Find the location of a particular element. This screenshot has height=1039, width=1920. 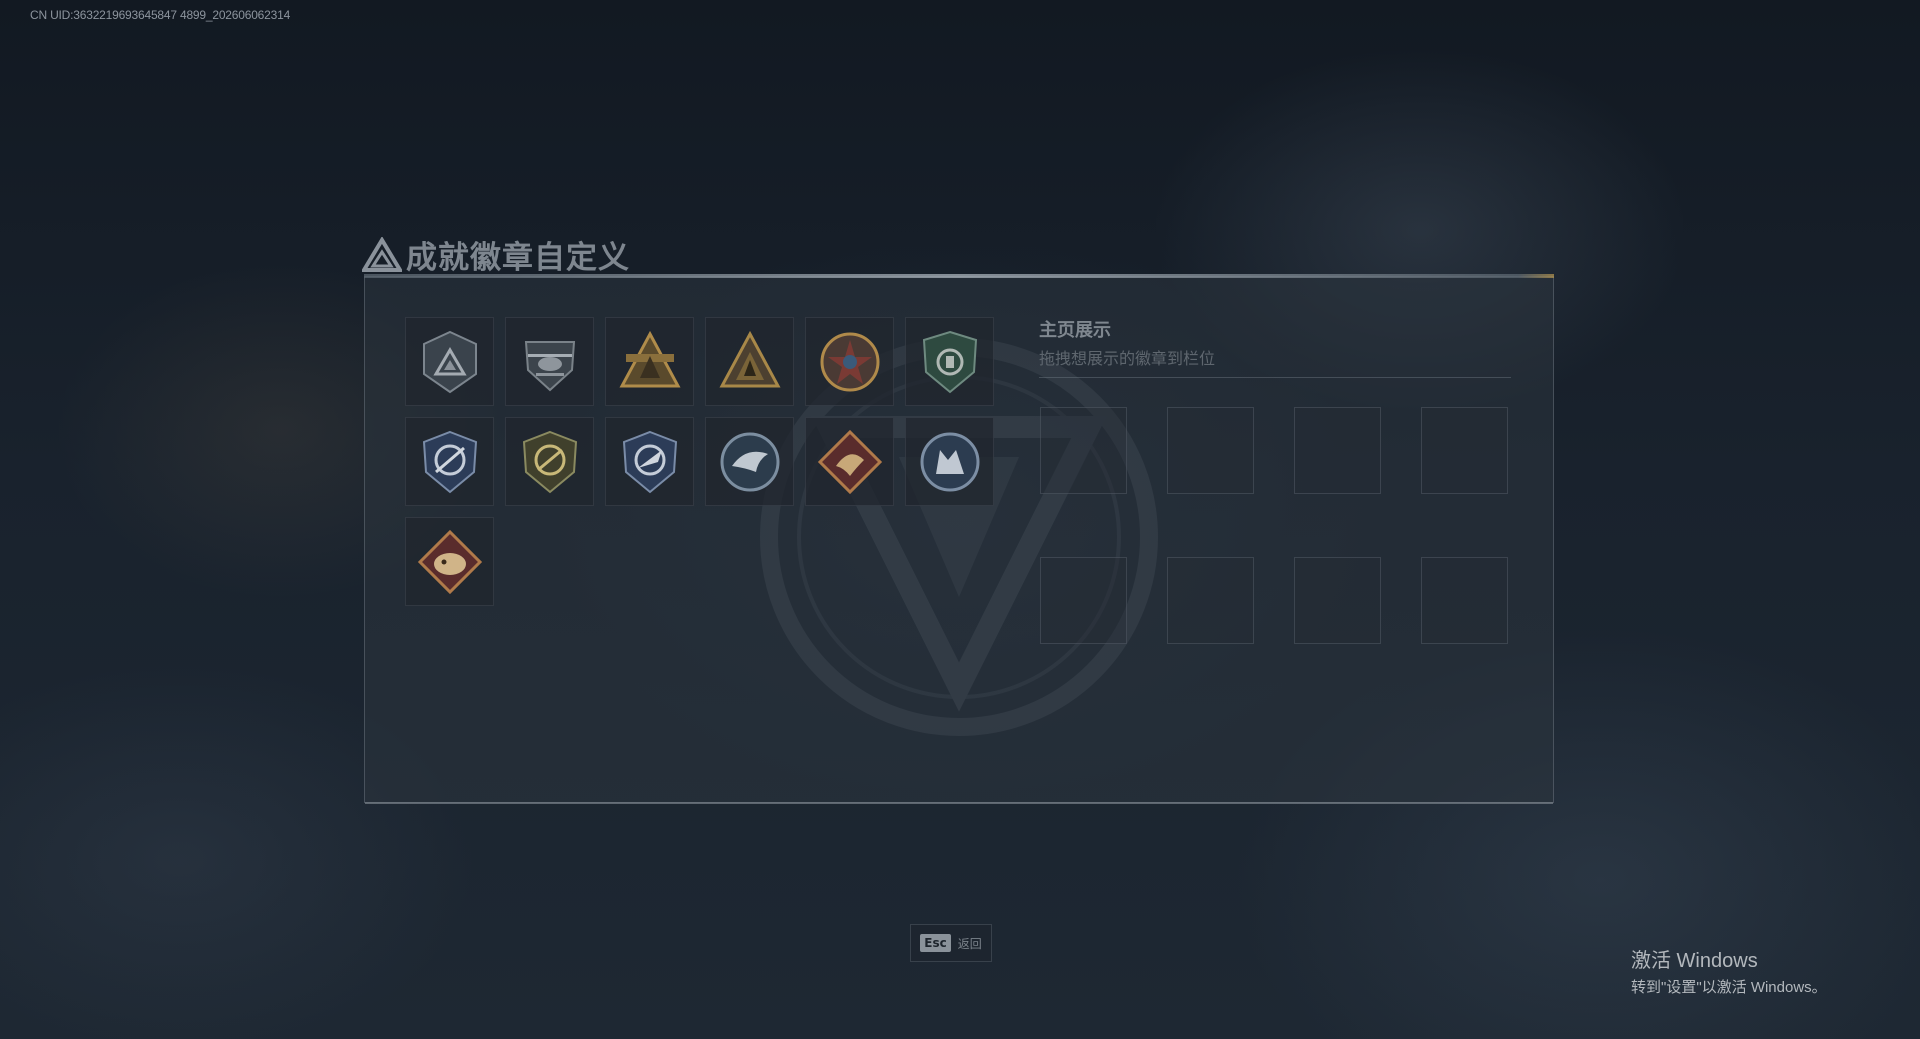

windows-activation-watermark: 激活 Windows 转到"设置"以激活 Windows。 is located at coordinates (1729, 970).